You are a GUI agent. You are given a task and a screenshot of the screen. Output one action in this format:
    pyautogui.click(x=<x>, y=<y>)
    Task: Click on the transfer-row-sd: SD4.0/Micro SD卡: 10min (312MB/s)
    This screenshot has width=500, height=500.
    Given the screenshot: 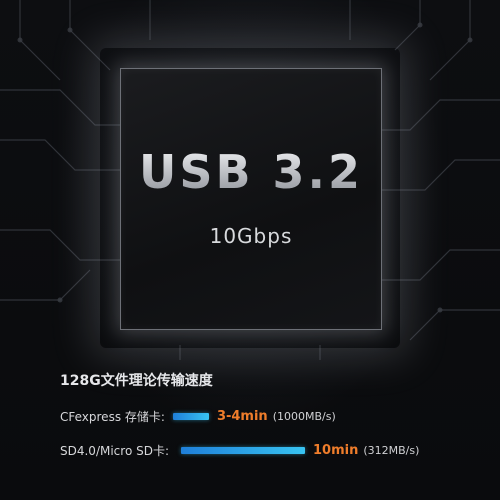 What is the action you would take?
    pyautogui.click(x=239, y=450)
    